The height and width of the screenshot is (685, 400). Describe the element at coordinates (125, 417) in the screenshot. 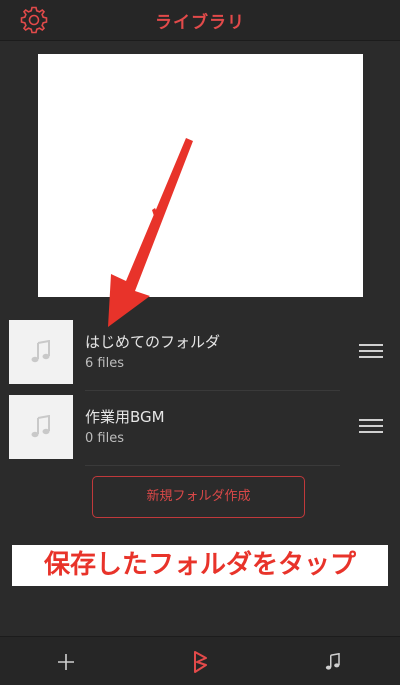

I see `folder-name: 作業用BGM` at that location.